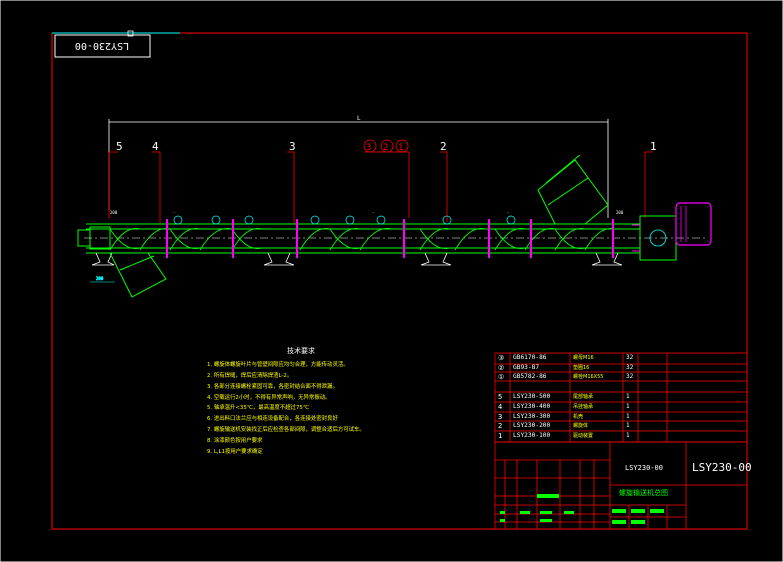 This screenshot has width=783, height=562. I want to click on parts-row-name: 驱动装置, so click(583, 436).